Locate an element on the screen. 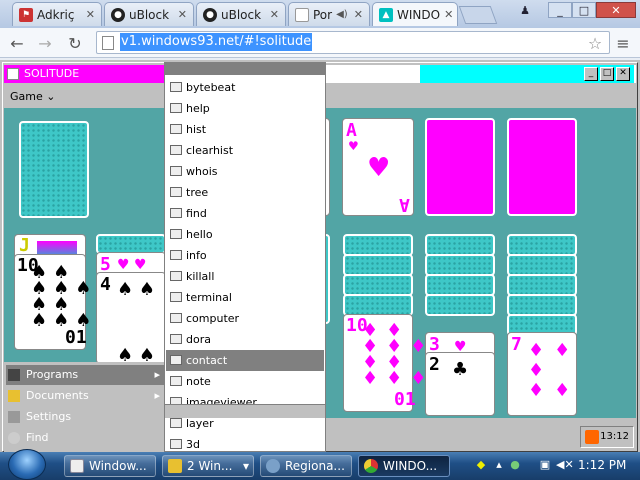 This screenshot has width=640, height=480. tab-ublock-2: ● uBlock ✕ is located at coordinates (241, 14).